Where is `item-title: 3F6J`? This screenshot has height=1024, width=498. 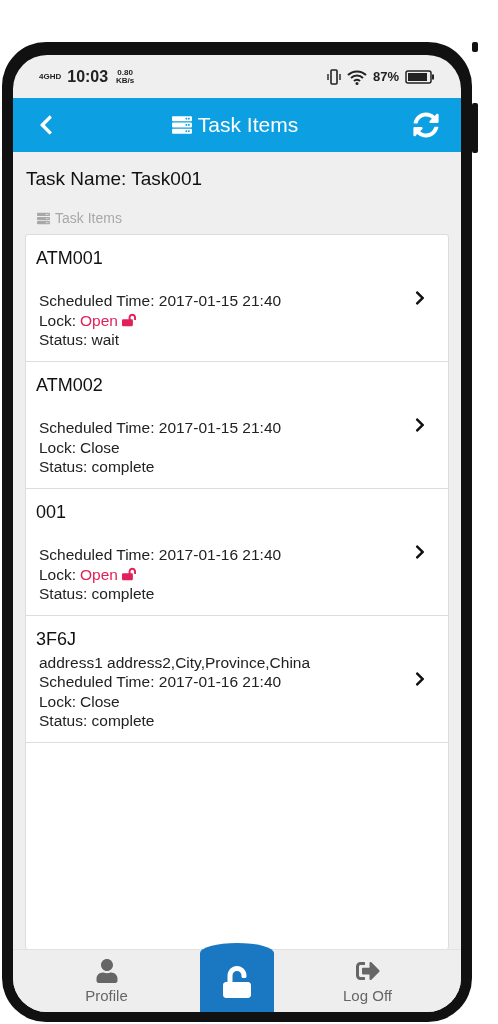 item-title: 3F6J is located at coordinates (57, 639).